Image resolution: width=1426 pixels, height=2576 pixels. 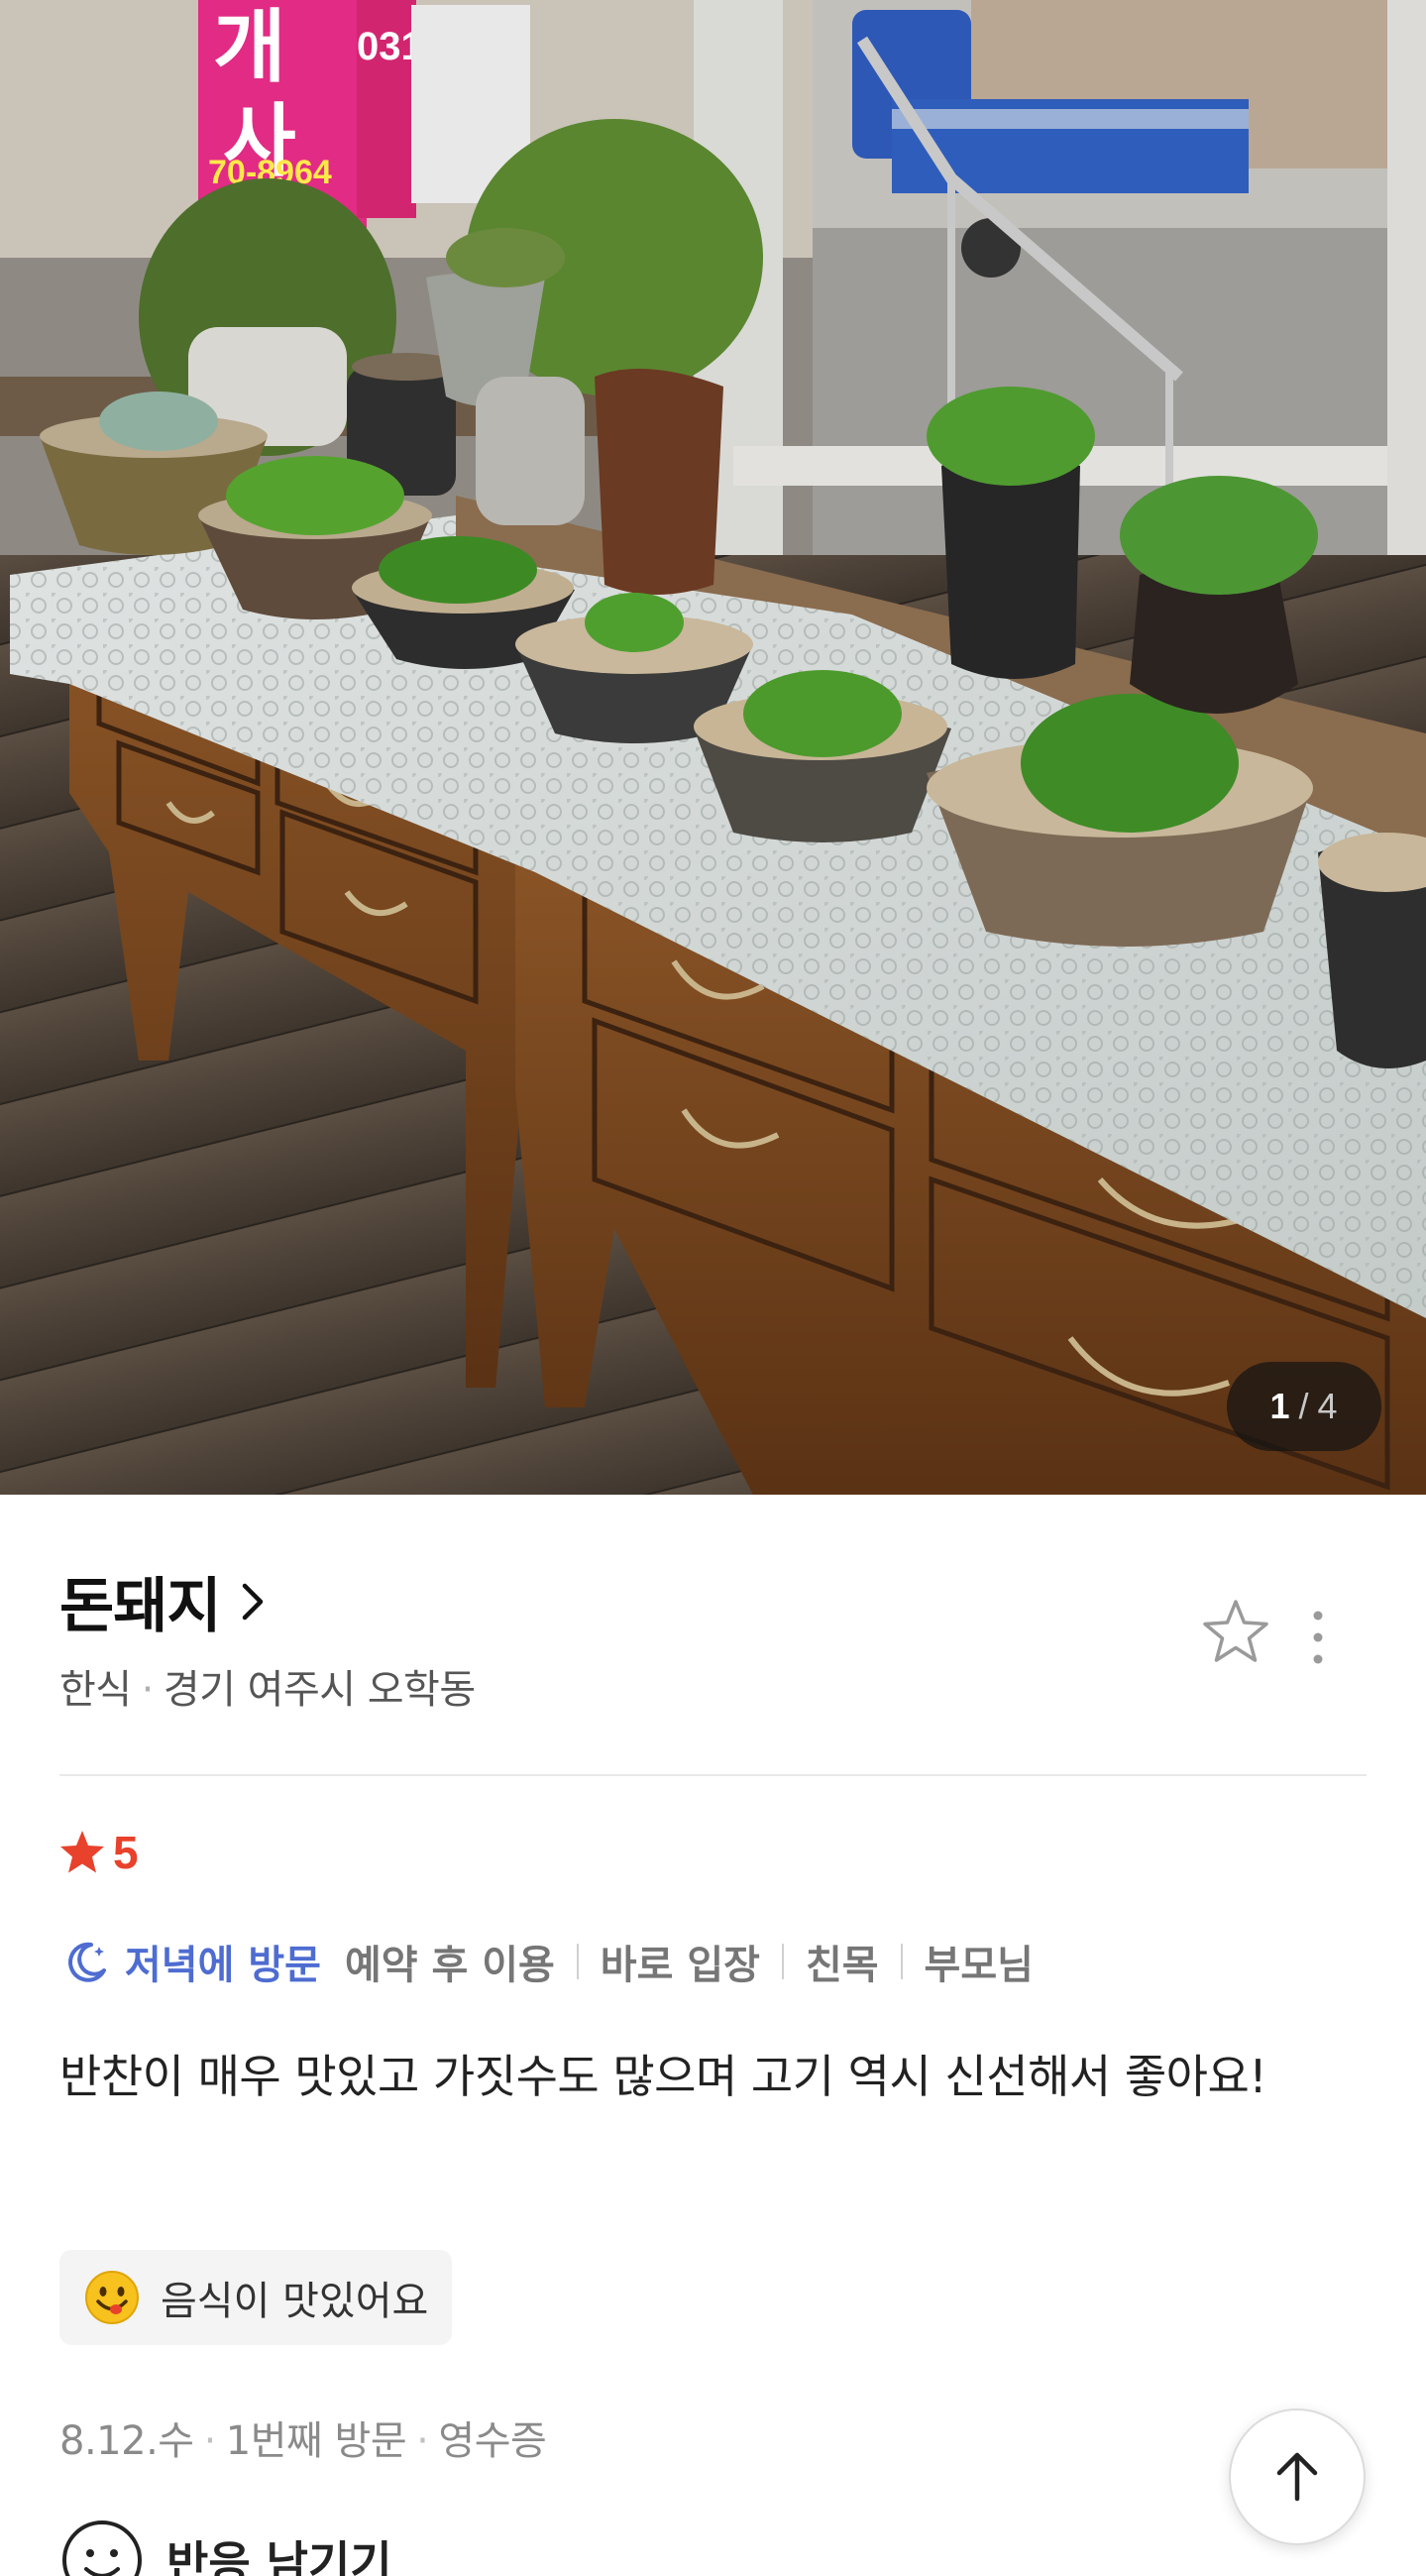 I want to click on review-text: 반찬이 매우 맛있고 가짓수도 많으며 고기 역시 신선해서 좋아요!, so click(x=663, y=2076).